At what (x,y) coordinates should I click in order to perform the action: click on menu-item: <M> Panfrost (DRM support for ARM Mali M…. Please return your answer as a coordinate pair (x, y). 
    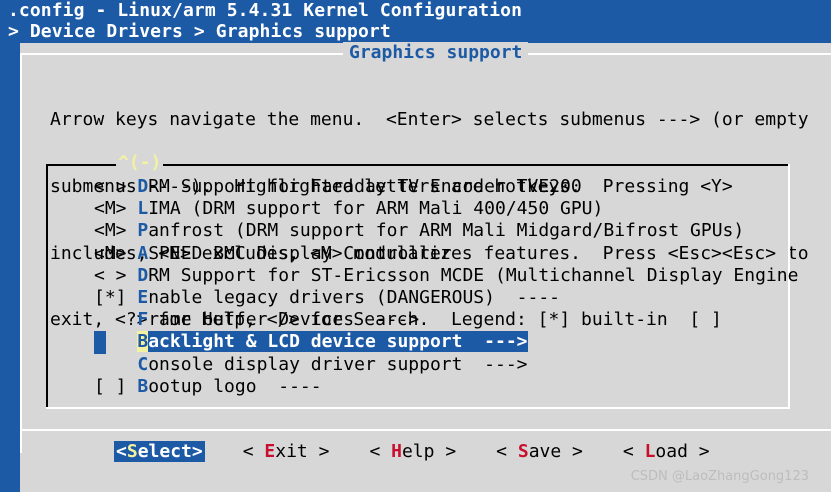
    Looking at the image, I should click on (446, 231).